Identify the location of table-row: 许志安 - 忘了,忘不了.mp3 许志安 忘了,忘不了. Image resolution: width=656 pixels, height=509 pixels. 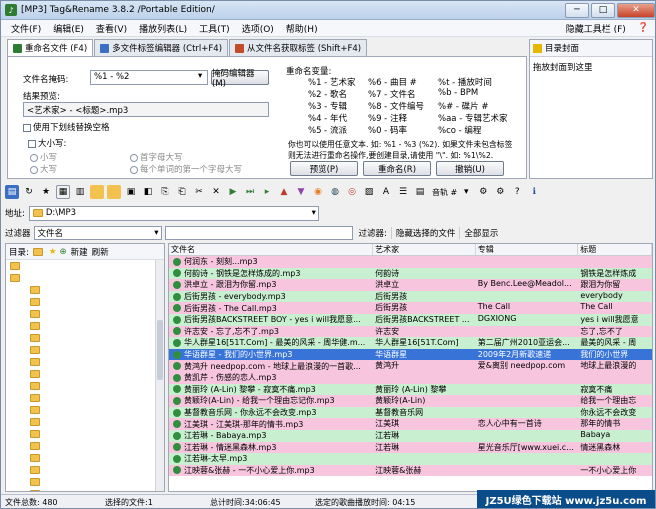
(410, 331).